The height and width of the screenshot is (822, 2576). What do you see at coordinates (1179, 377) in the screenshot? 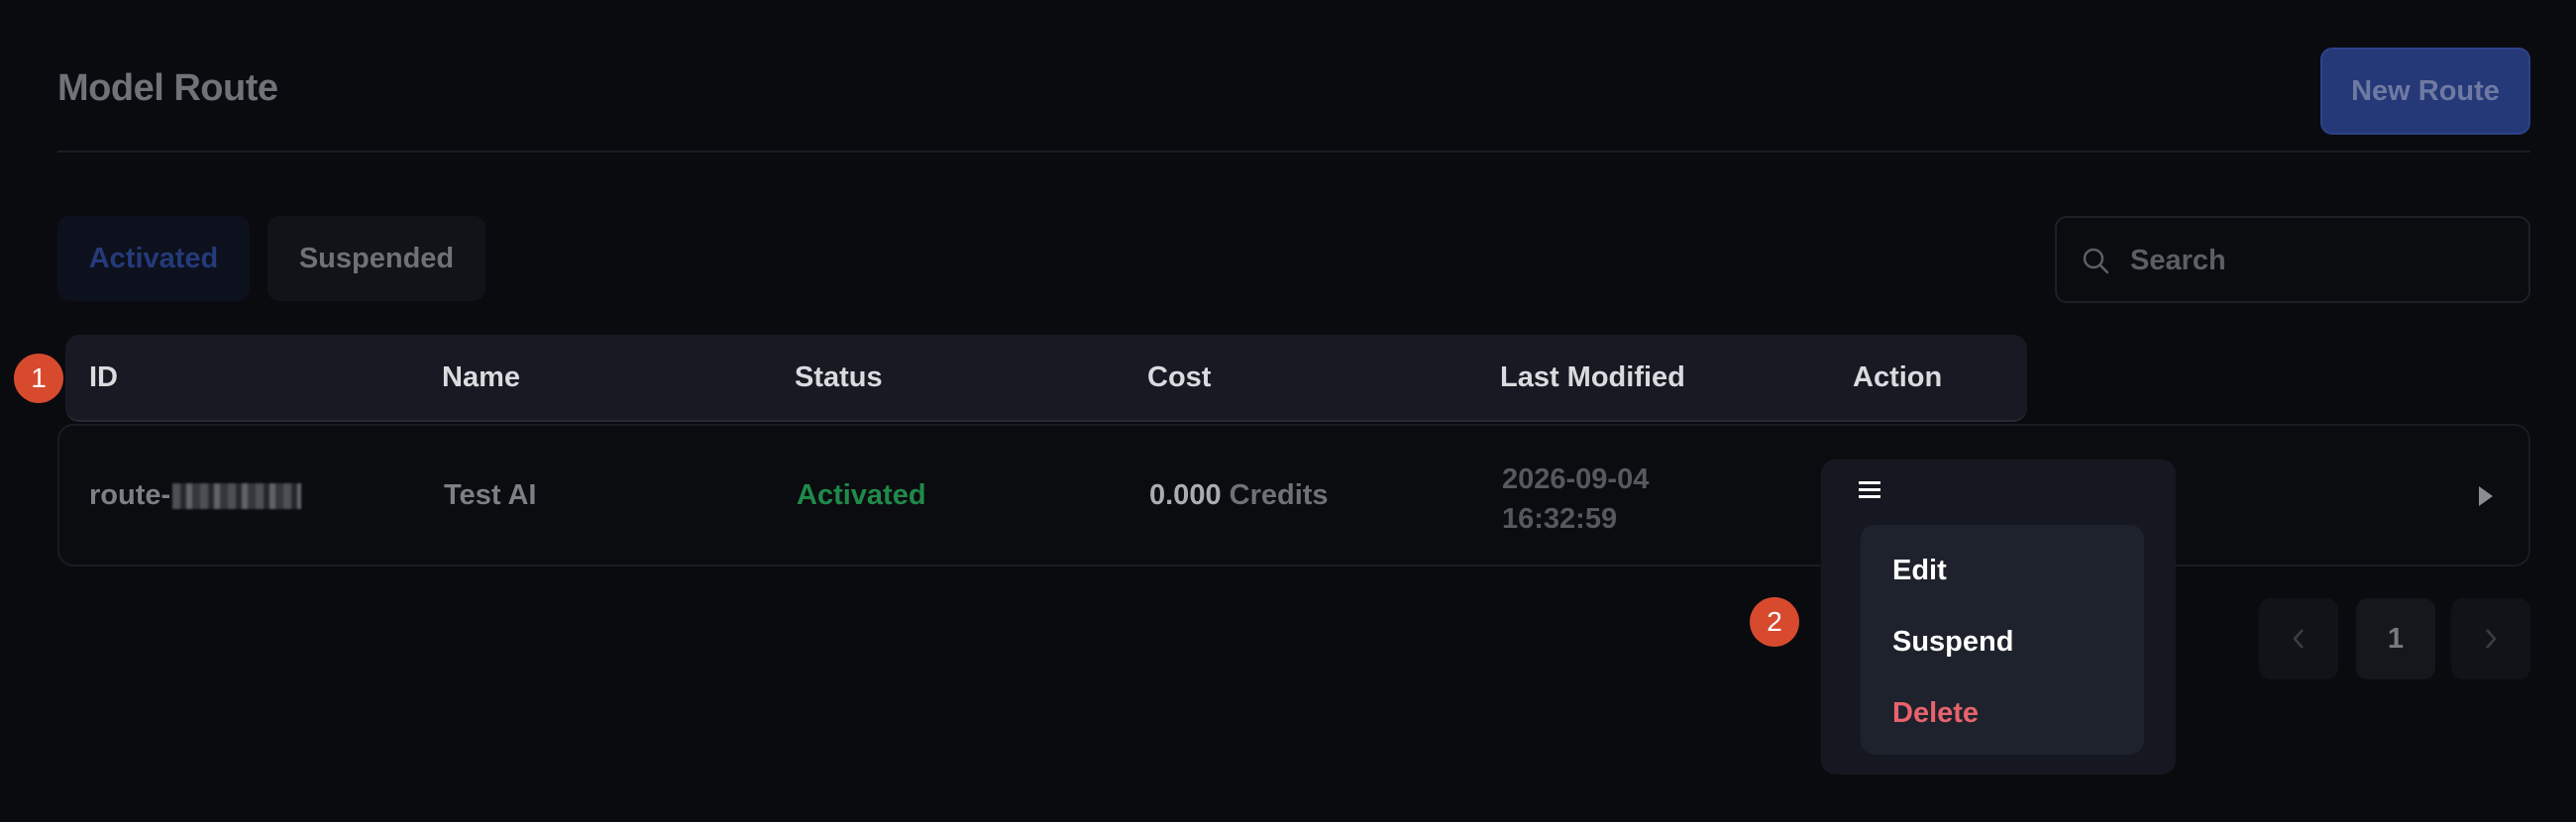
I see `column-header-cost: Cost` at bounding box center [1179, 377].